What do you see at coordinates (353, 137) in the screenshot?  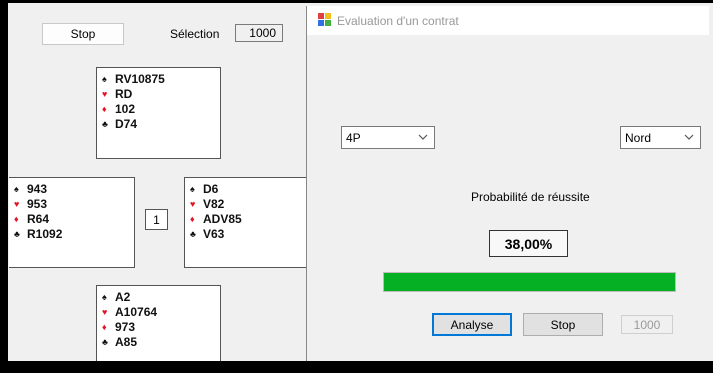 I see `contract-select-value: 4P` at bounding box center [353, 137].